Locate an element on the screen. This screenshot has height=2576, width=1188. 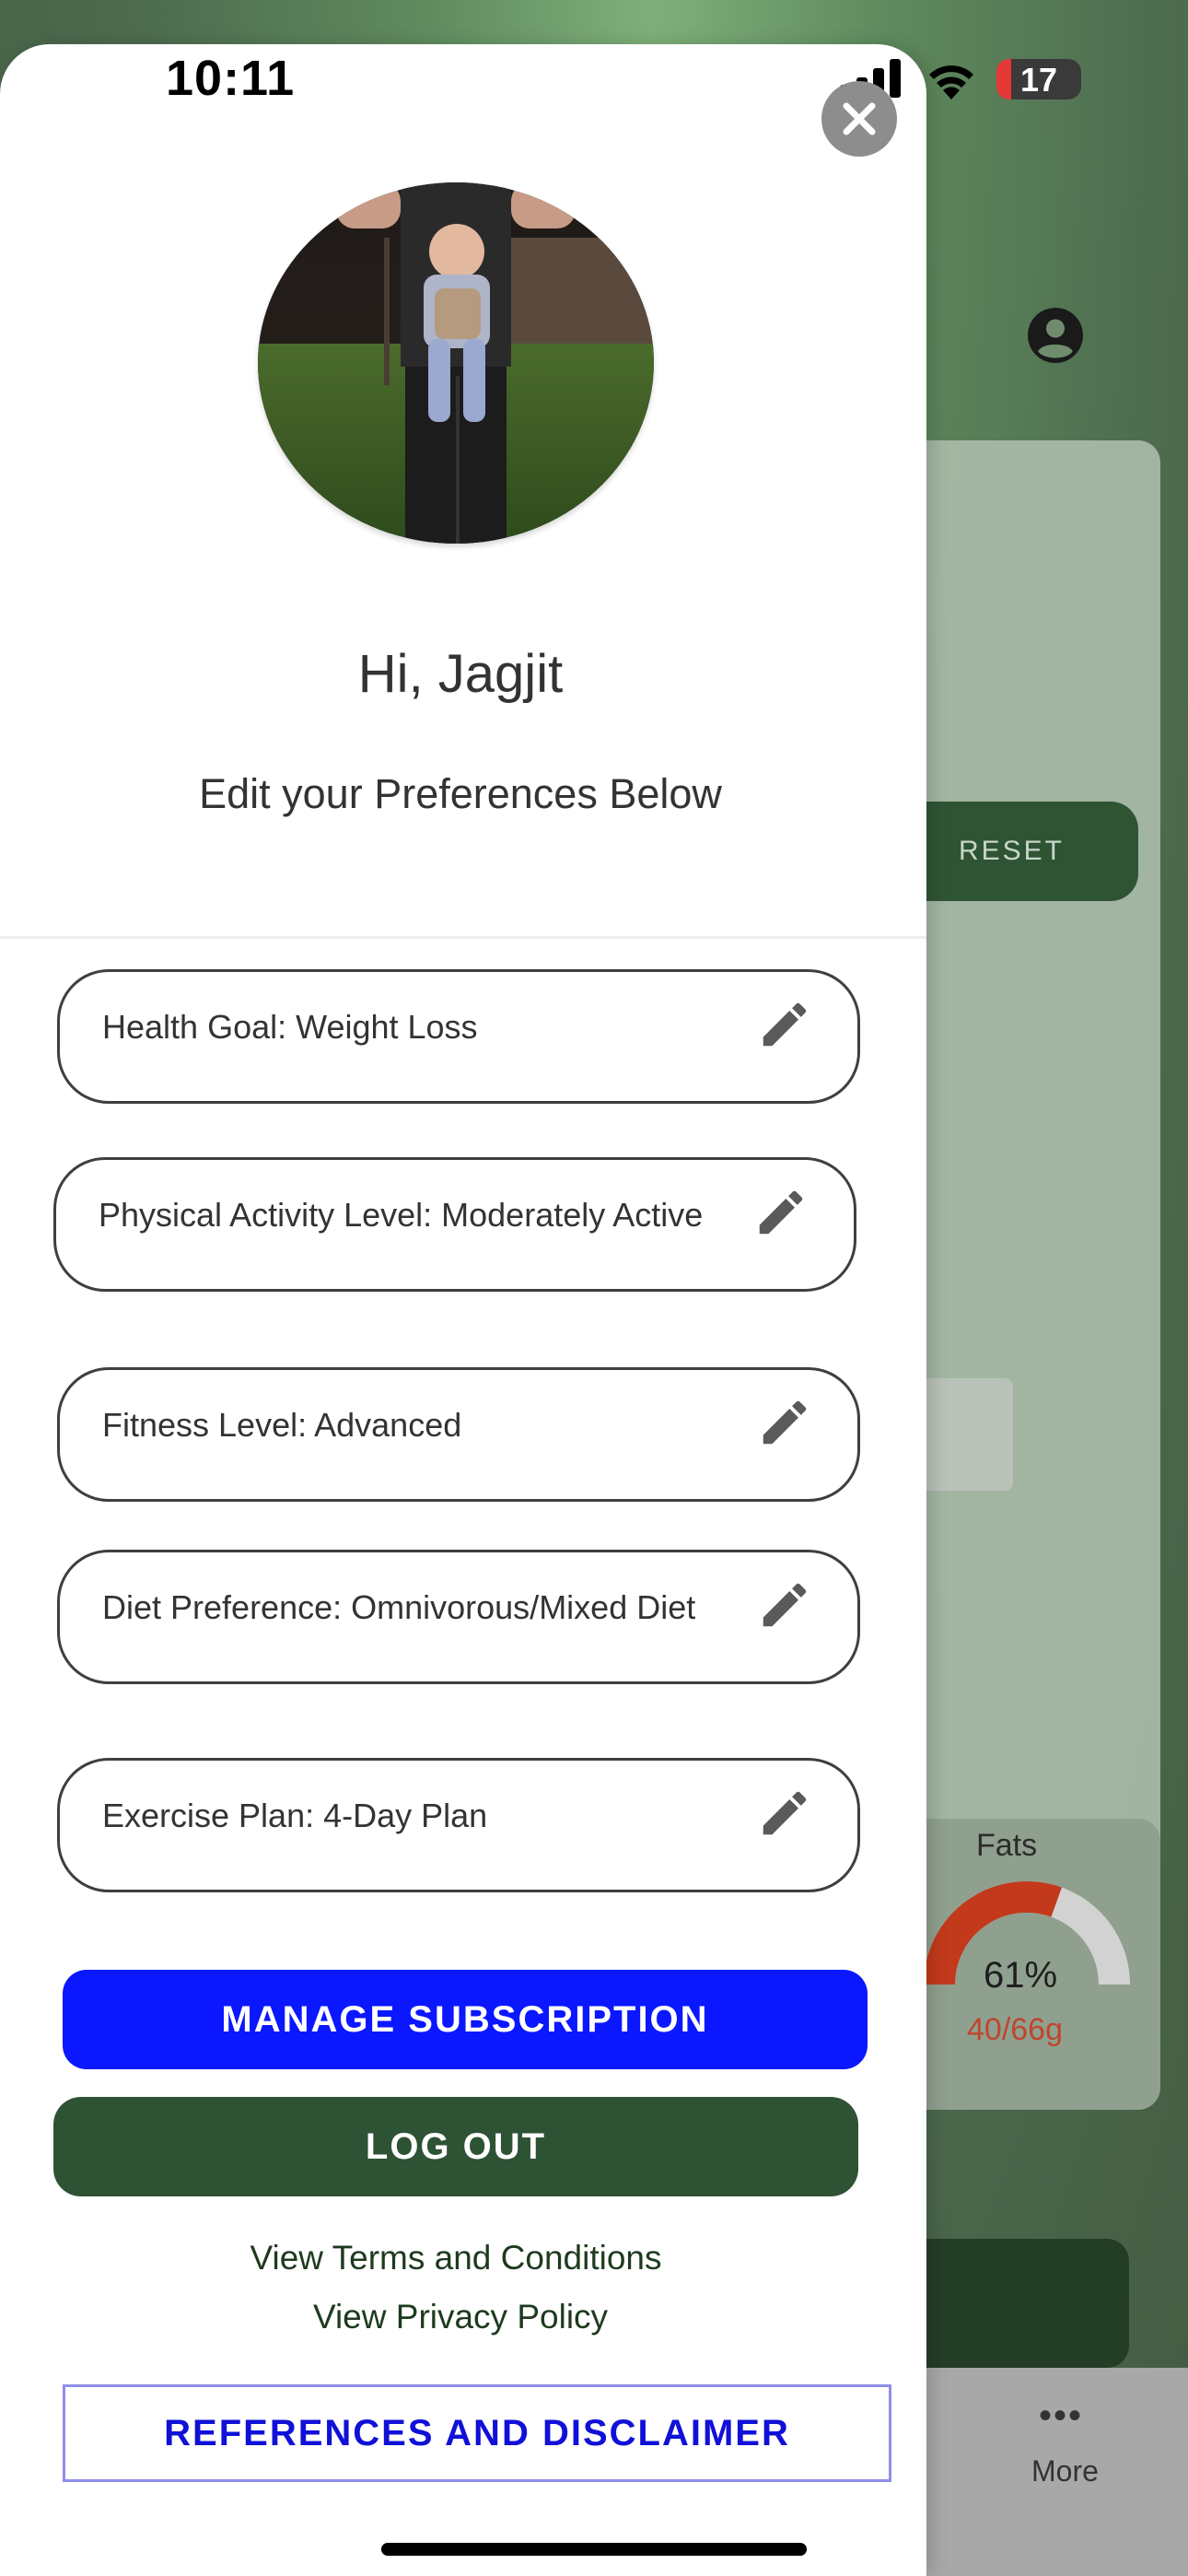
preference-label: Fitness Level: Advanced is located at coordinates (282, 1425).